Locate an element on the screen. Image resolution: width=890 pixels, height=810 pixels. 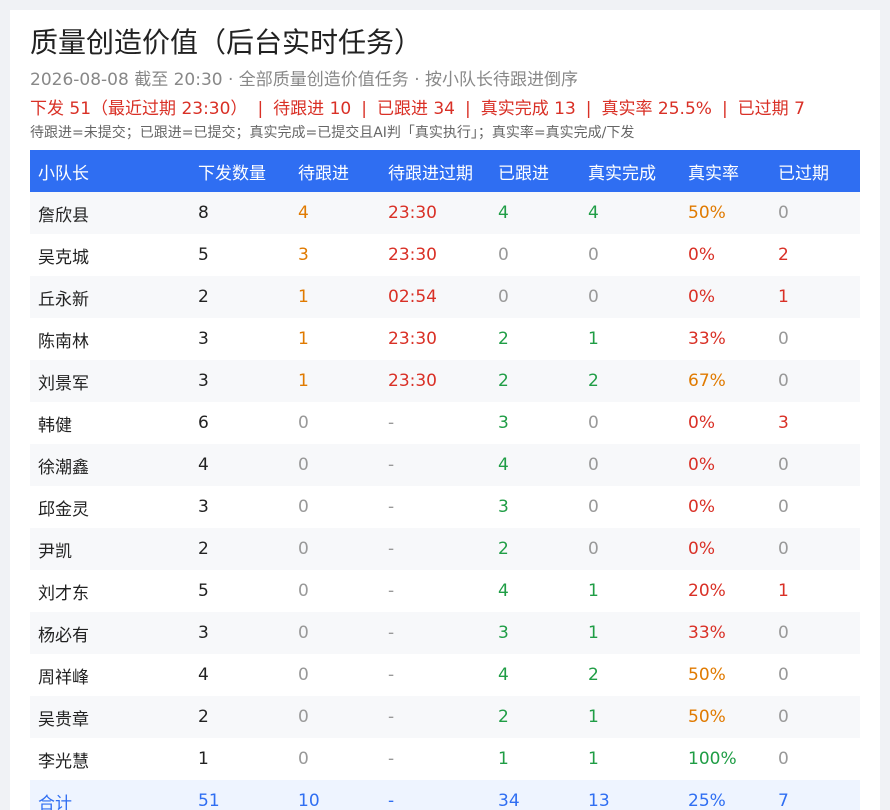
table-row: 丘永新 2 1 02:54 0 0 0% 1 is located at coordinates (445, 297).